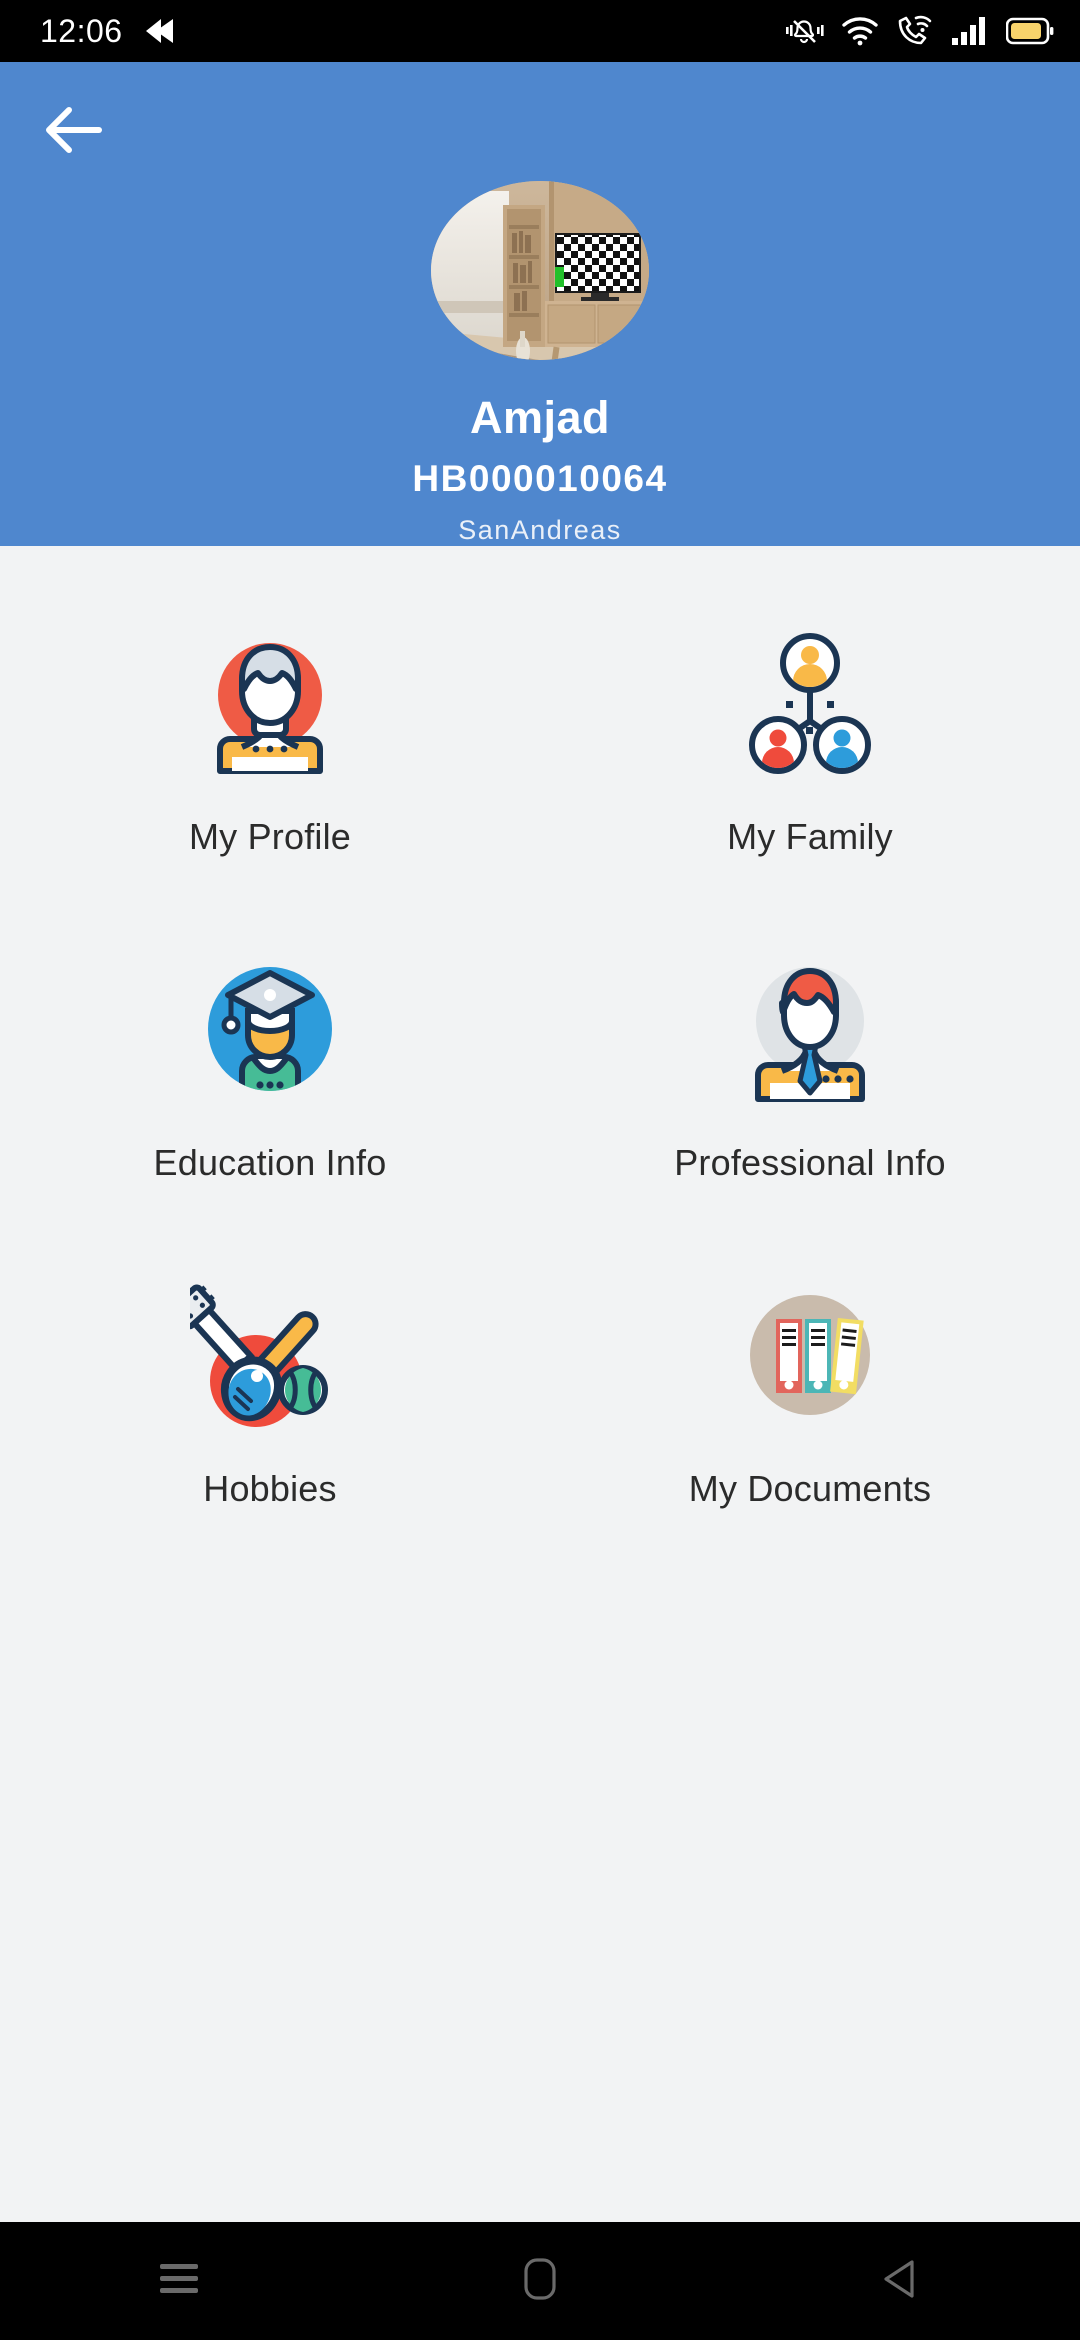 This screenshot has height=2340, width=1080. What do you see at coordinates (810, 1355) in the screenshot?
I see `binders-icon` at bounding box center [810, 1355].